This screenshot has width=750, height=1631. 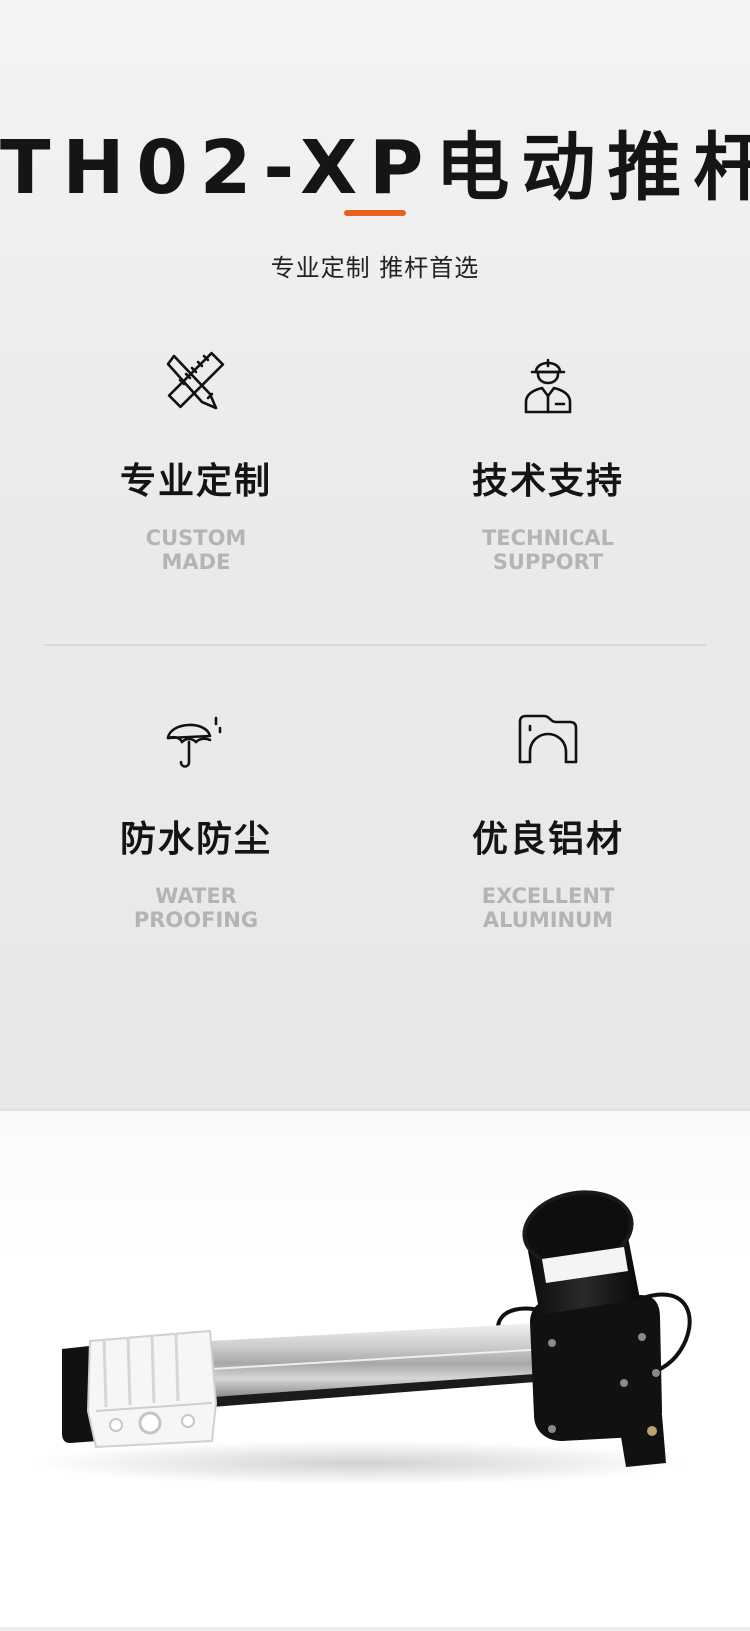 What do you see at coordinates (375, 168) in the screenshot?
I see `page-title: TH02-XP电动推杆` at bounding box center [375, 168].